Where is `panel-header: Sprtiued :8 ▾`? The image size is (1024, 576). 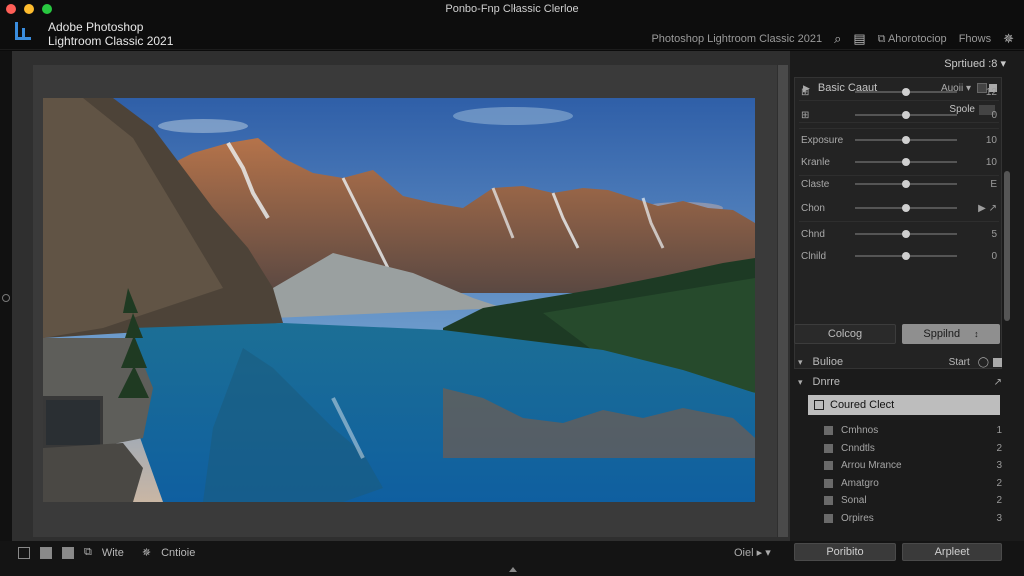
panel-header: Sprtiued :8 ▾ is located at coordinates (975, 63).